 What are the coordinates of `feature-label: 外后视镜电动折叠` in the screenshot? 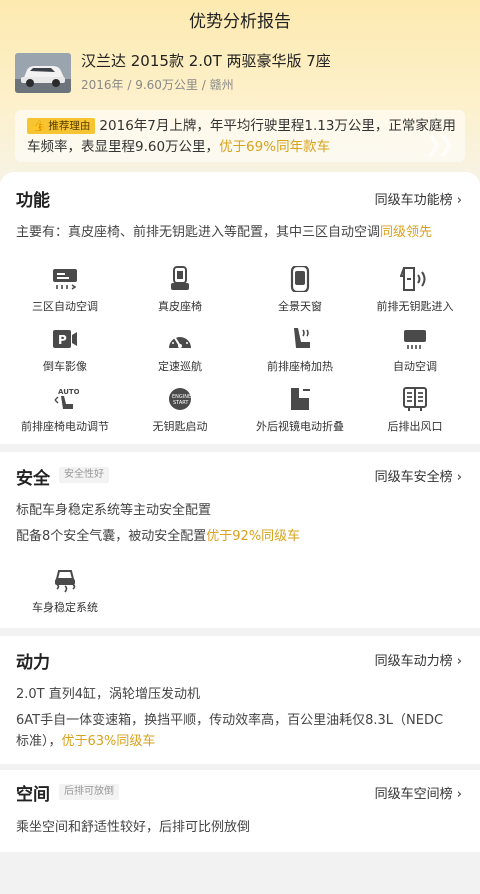 It's located at (300, 426).